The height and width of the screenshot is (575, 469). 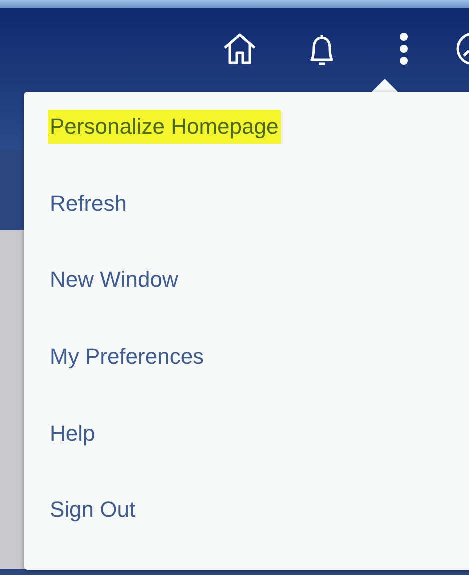 What do you see at coordinates (462, 49) in the screenshot?
I see `gauge-icon` at bounding box center [462, 49].